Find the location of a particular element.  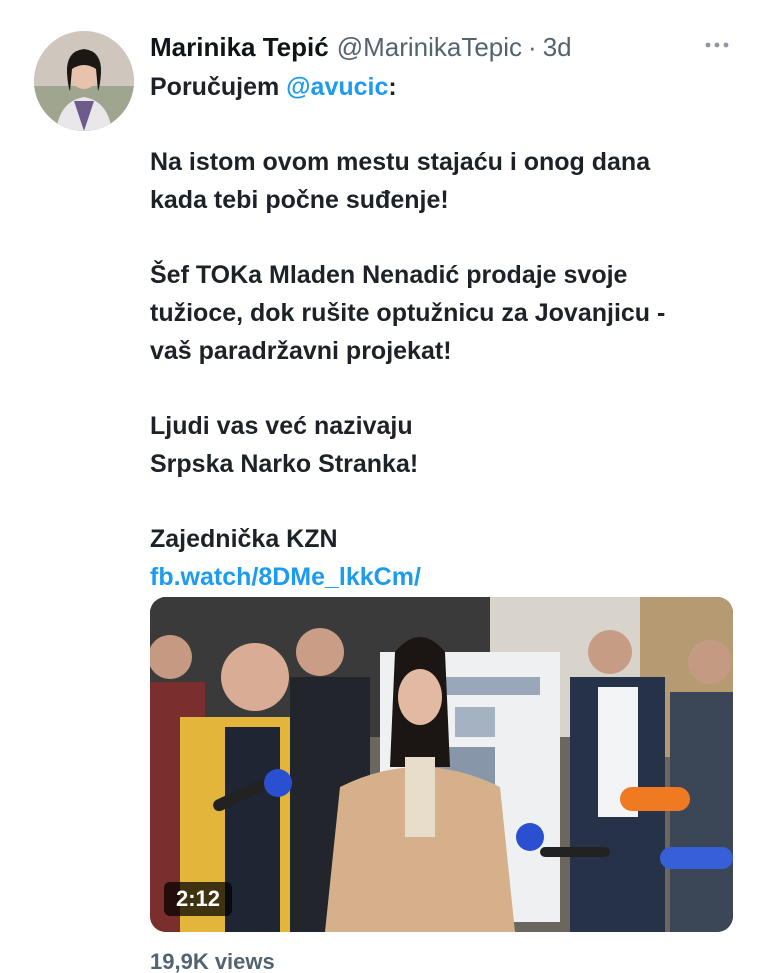

tweet-text-line: Ljudi vas već nazivaju is located at coordinates (281, 426).